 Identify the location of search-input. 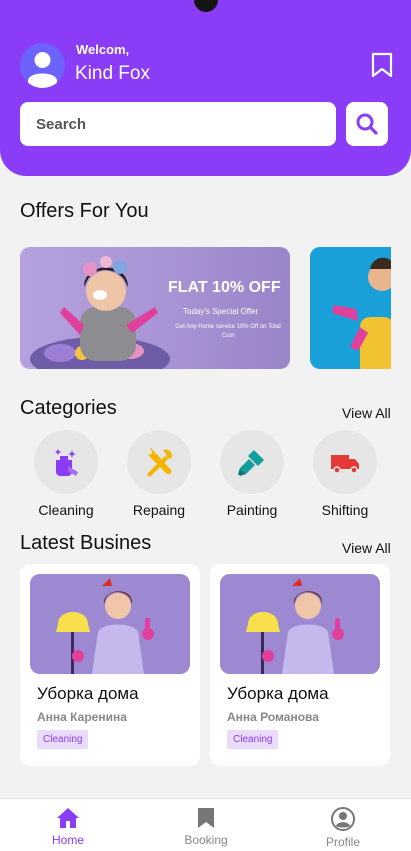
(178, 124).